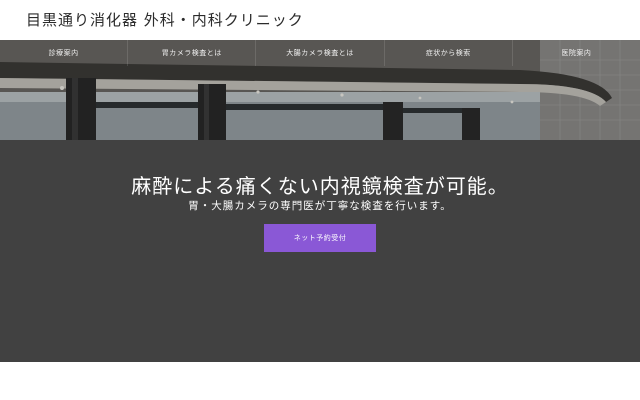  What do you see at coordinates (192, 53) in the screenshot?
I see `nav-item-gastroscopy: 胃カメラ検査とは` at bounding box center [192, 53].